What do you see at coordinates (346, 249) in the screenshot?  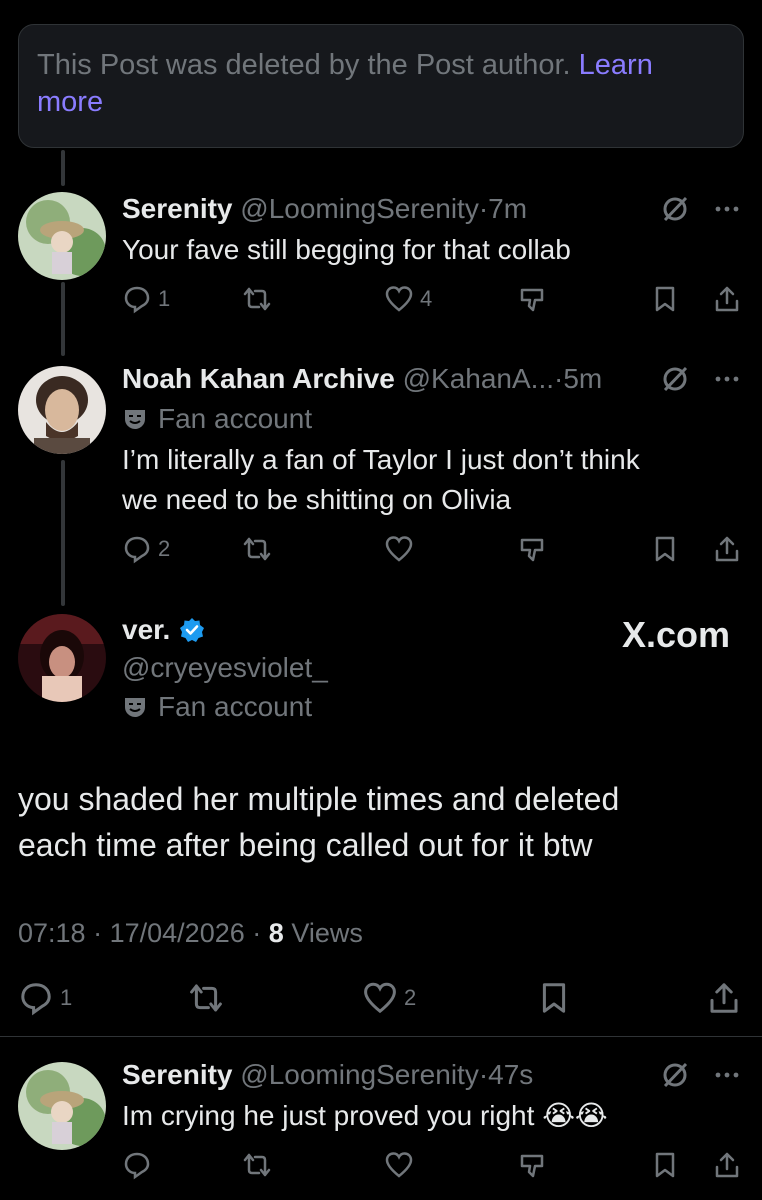 I see `post-text: Your fave still begging for that collab` at bounding box center [346, 249].